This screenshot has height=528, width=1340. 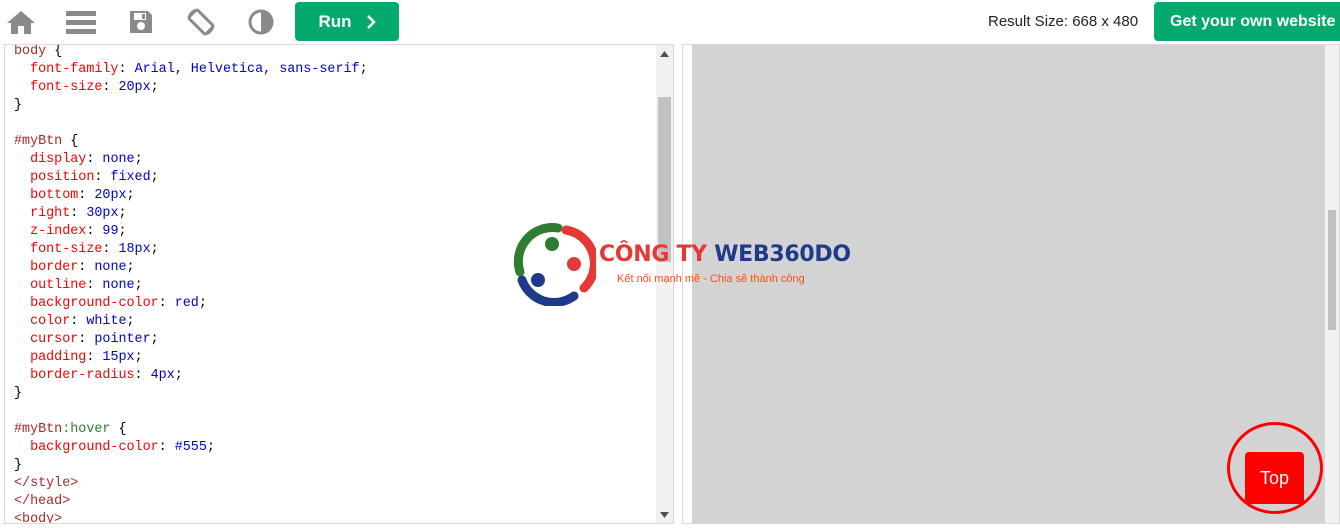 I want to click on code-line: #myBtn:hover {, so click(x=191, y=430).